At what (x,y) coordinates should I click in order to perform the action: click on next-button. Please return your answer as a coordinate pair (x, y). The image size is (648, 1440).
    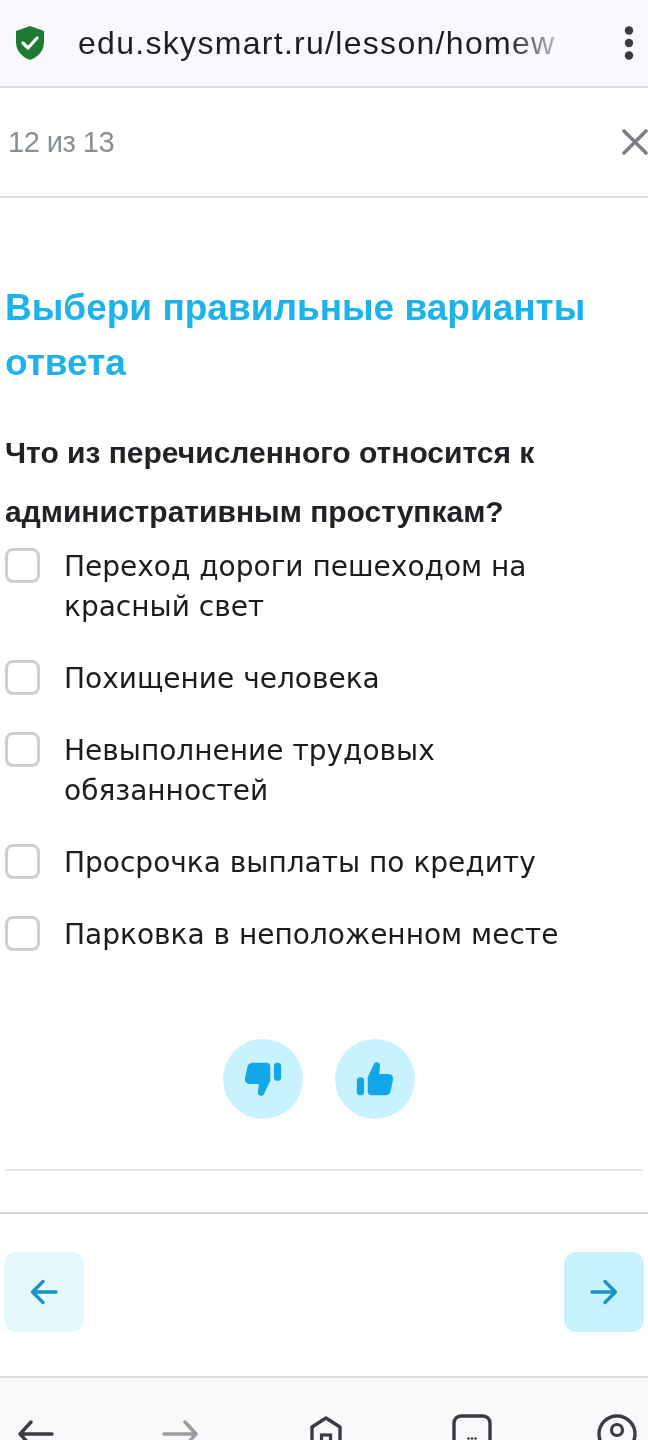
    Looking at the image, I should click on (604, 1292).